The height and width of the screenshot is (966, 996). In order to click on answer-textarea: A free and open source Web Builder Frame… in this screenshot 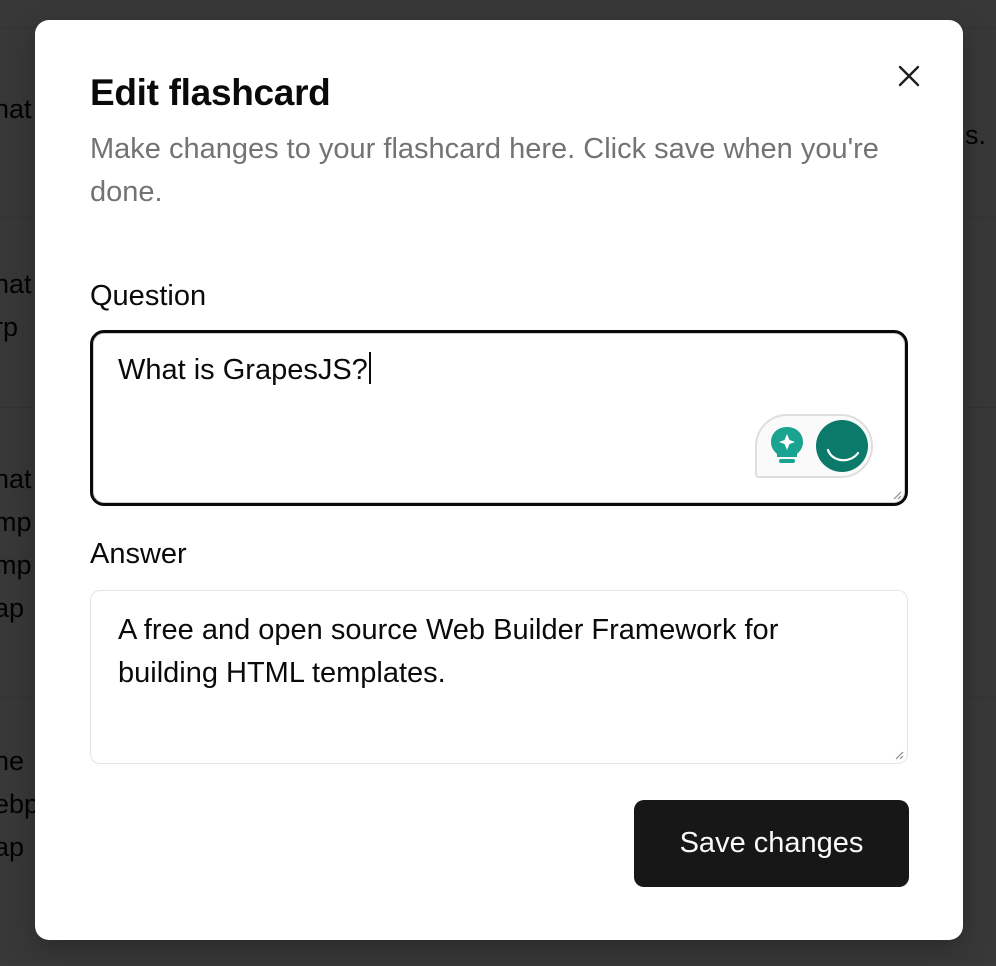, I will do `click(499, 677)`.